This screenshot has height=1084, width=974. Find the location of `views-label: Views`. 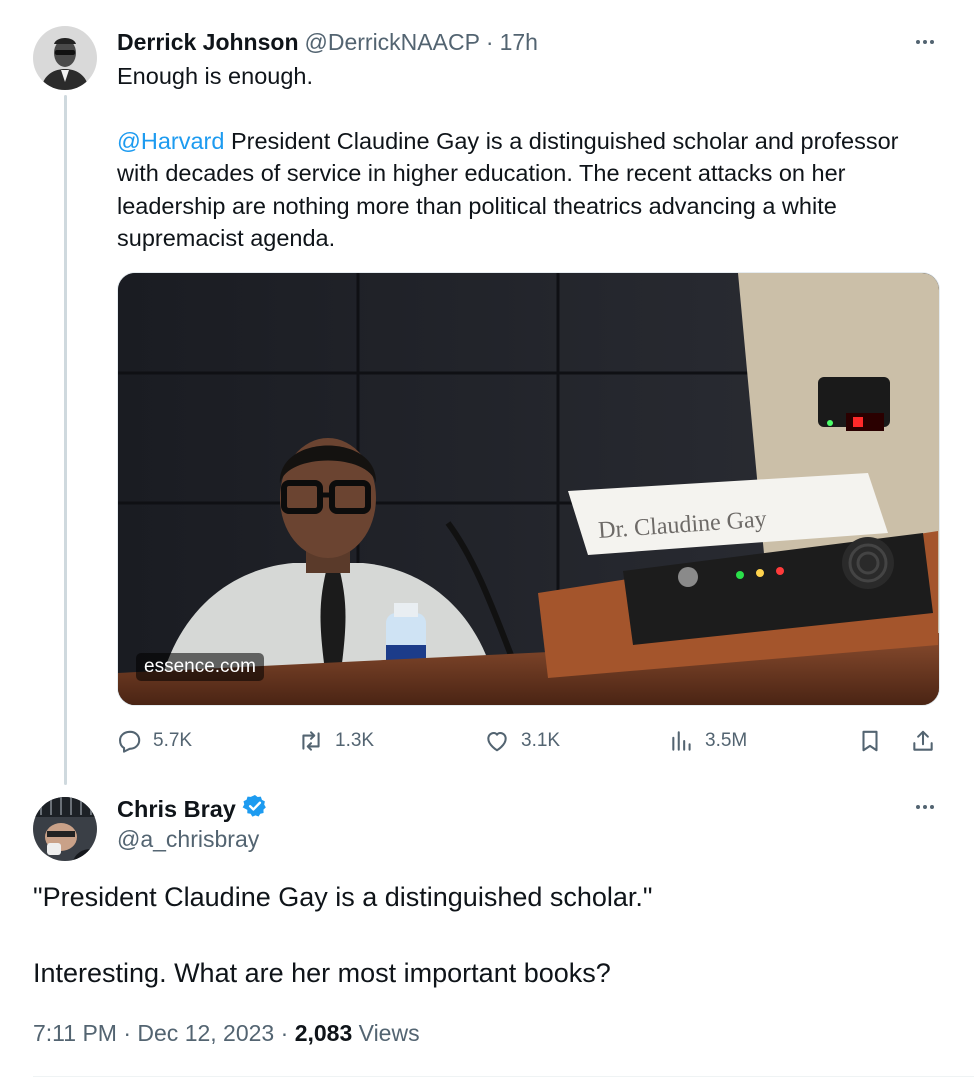

views-label: Views is located at coordinates (389, 1033).